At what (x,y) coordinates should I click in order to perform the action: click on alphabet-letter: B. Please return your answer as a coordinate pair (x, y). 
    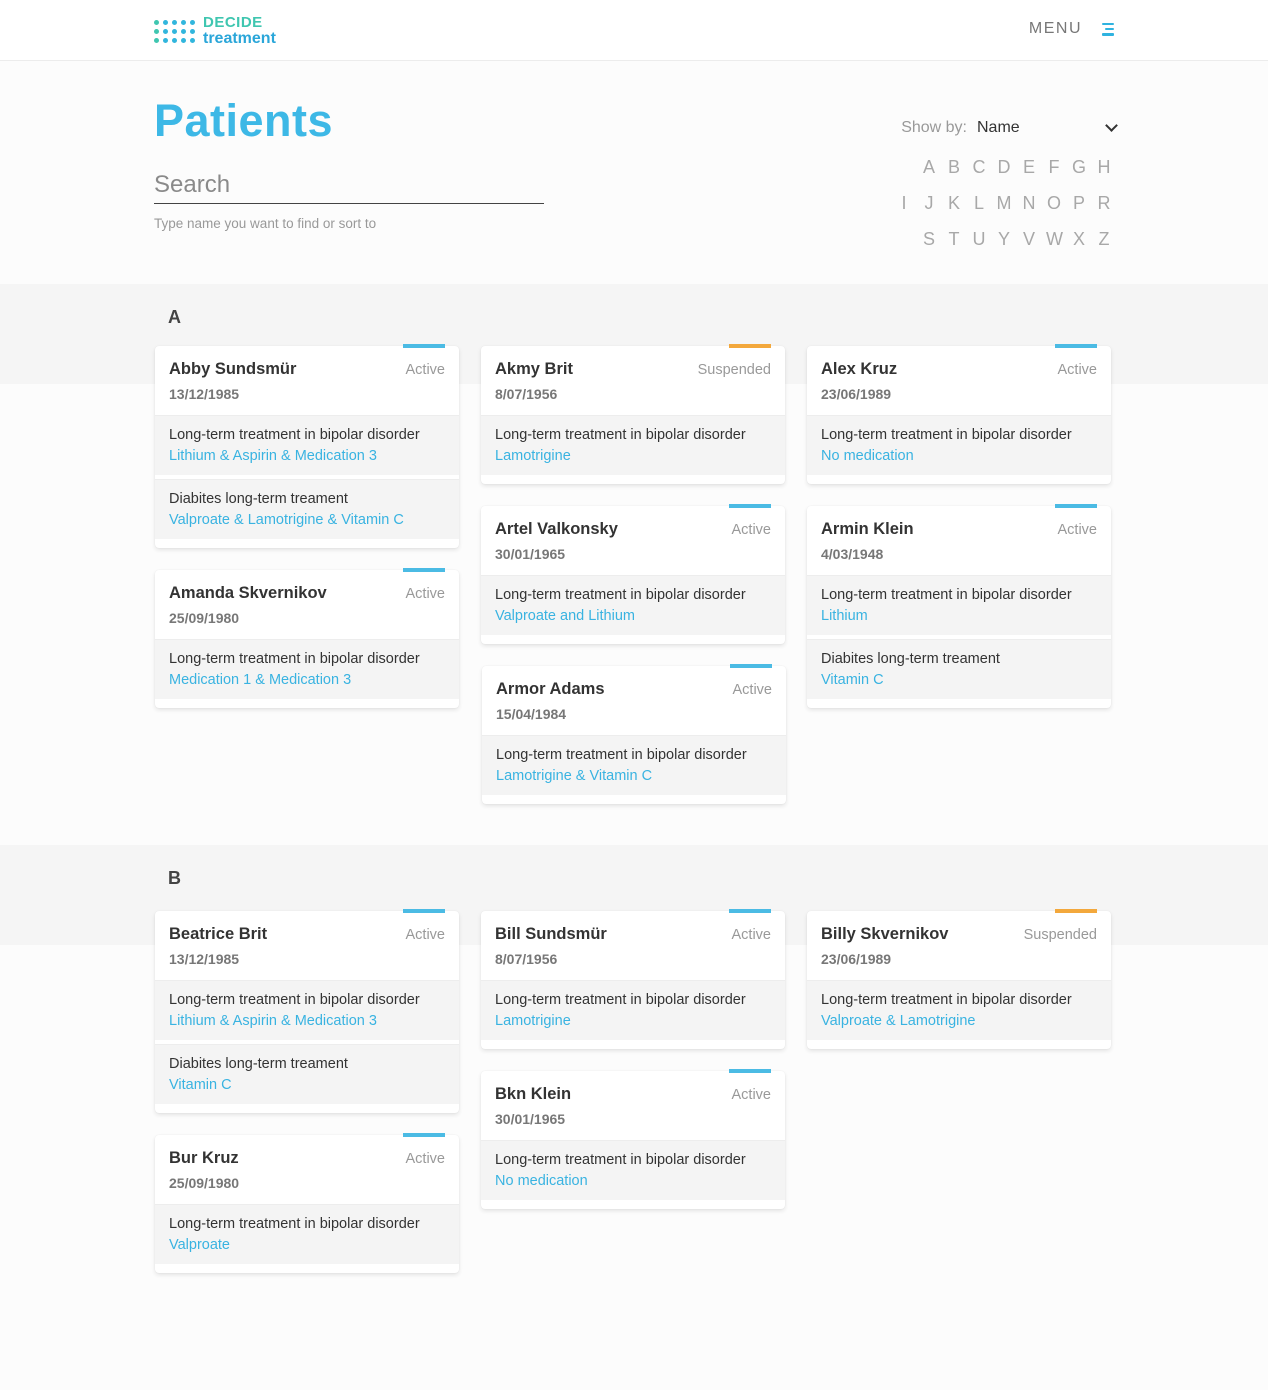
    Looking at the image, I should click on (954, 167).